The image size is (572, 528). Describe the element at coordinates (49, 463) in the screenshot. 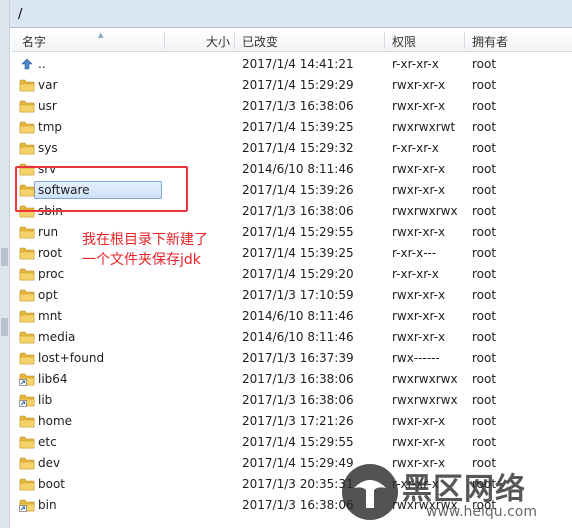

I see `file-name: dev` at that location.